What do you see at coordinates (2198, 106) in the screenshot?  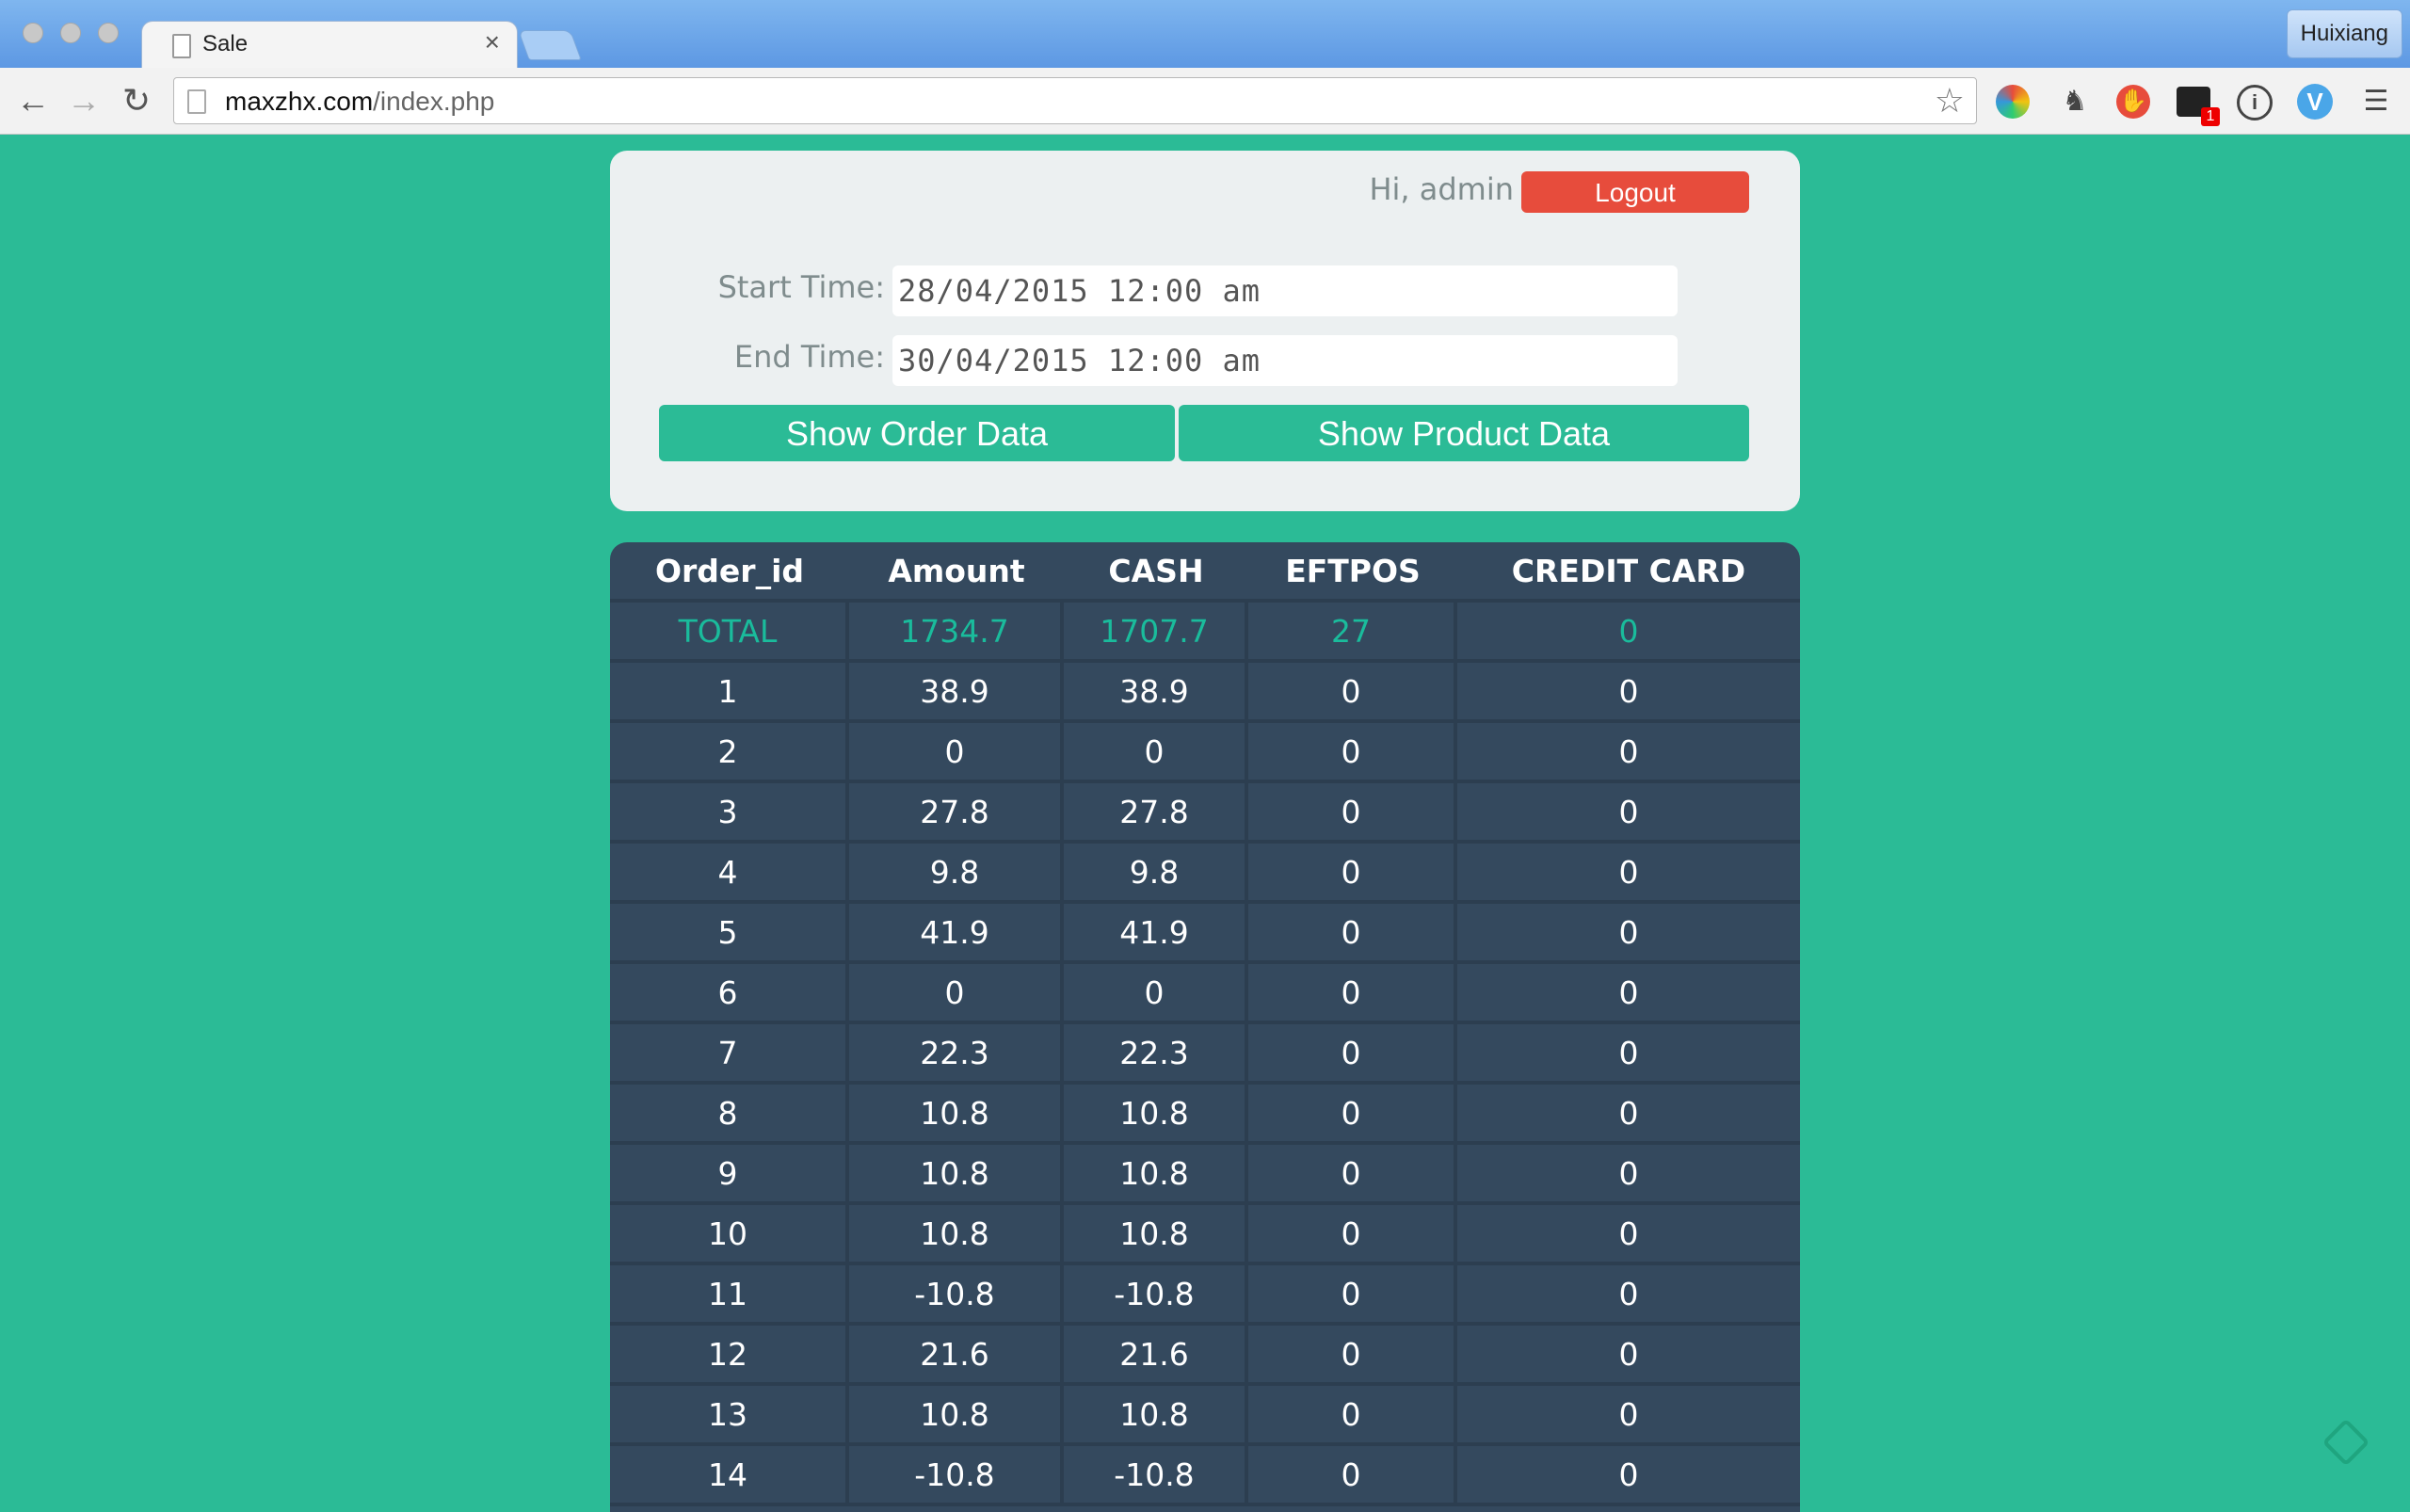 I see `screen-capture-extension-icon: 1` at bounding box center [2198, 106].